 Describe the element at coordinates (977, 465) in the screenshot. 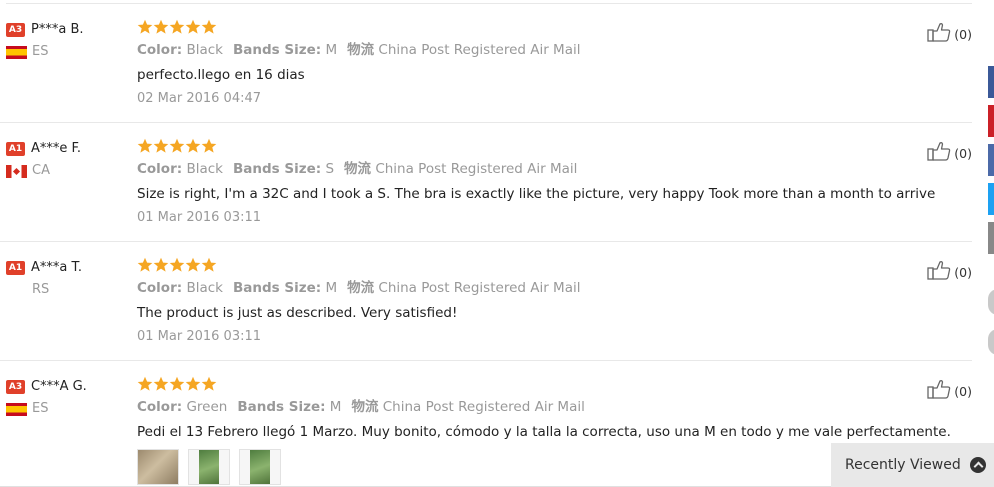

I see `chevron-up-circle-icon` at that location.